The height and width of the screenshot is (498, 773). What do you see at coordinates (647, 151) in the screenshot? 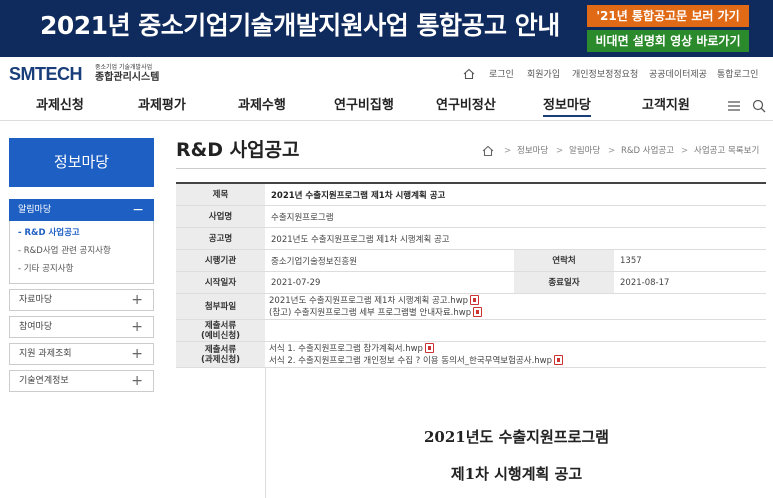
I see `breadcrumb-rnd-notice: R&D 사업공고` at bounding box center [647, 151].